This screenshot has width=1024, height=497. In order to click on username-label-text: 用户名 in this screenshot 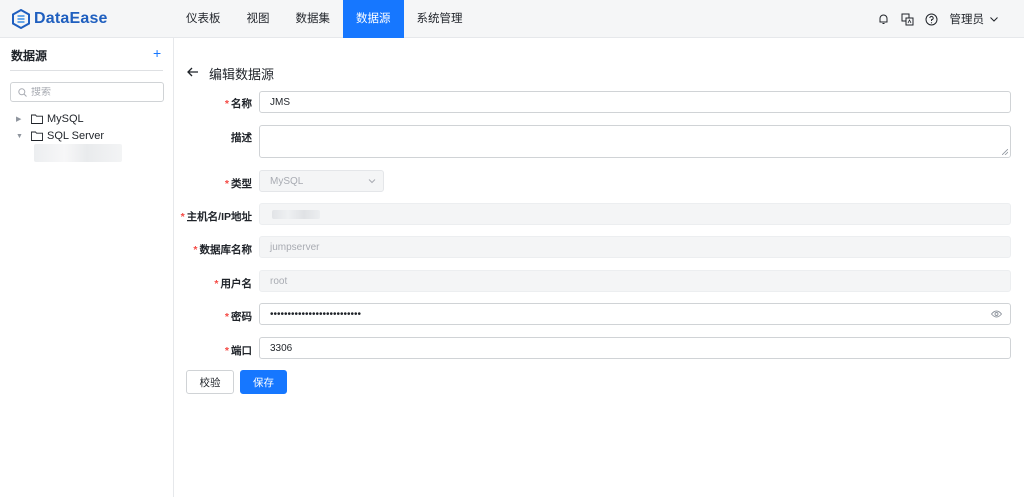, I will do `click(236, 284)`.